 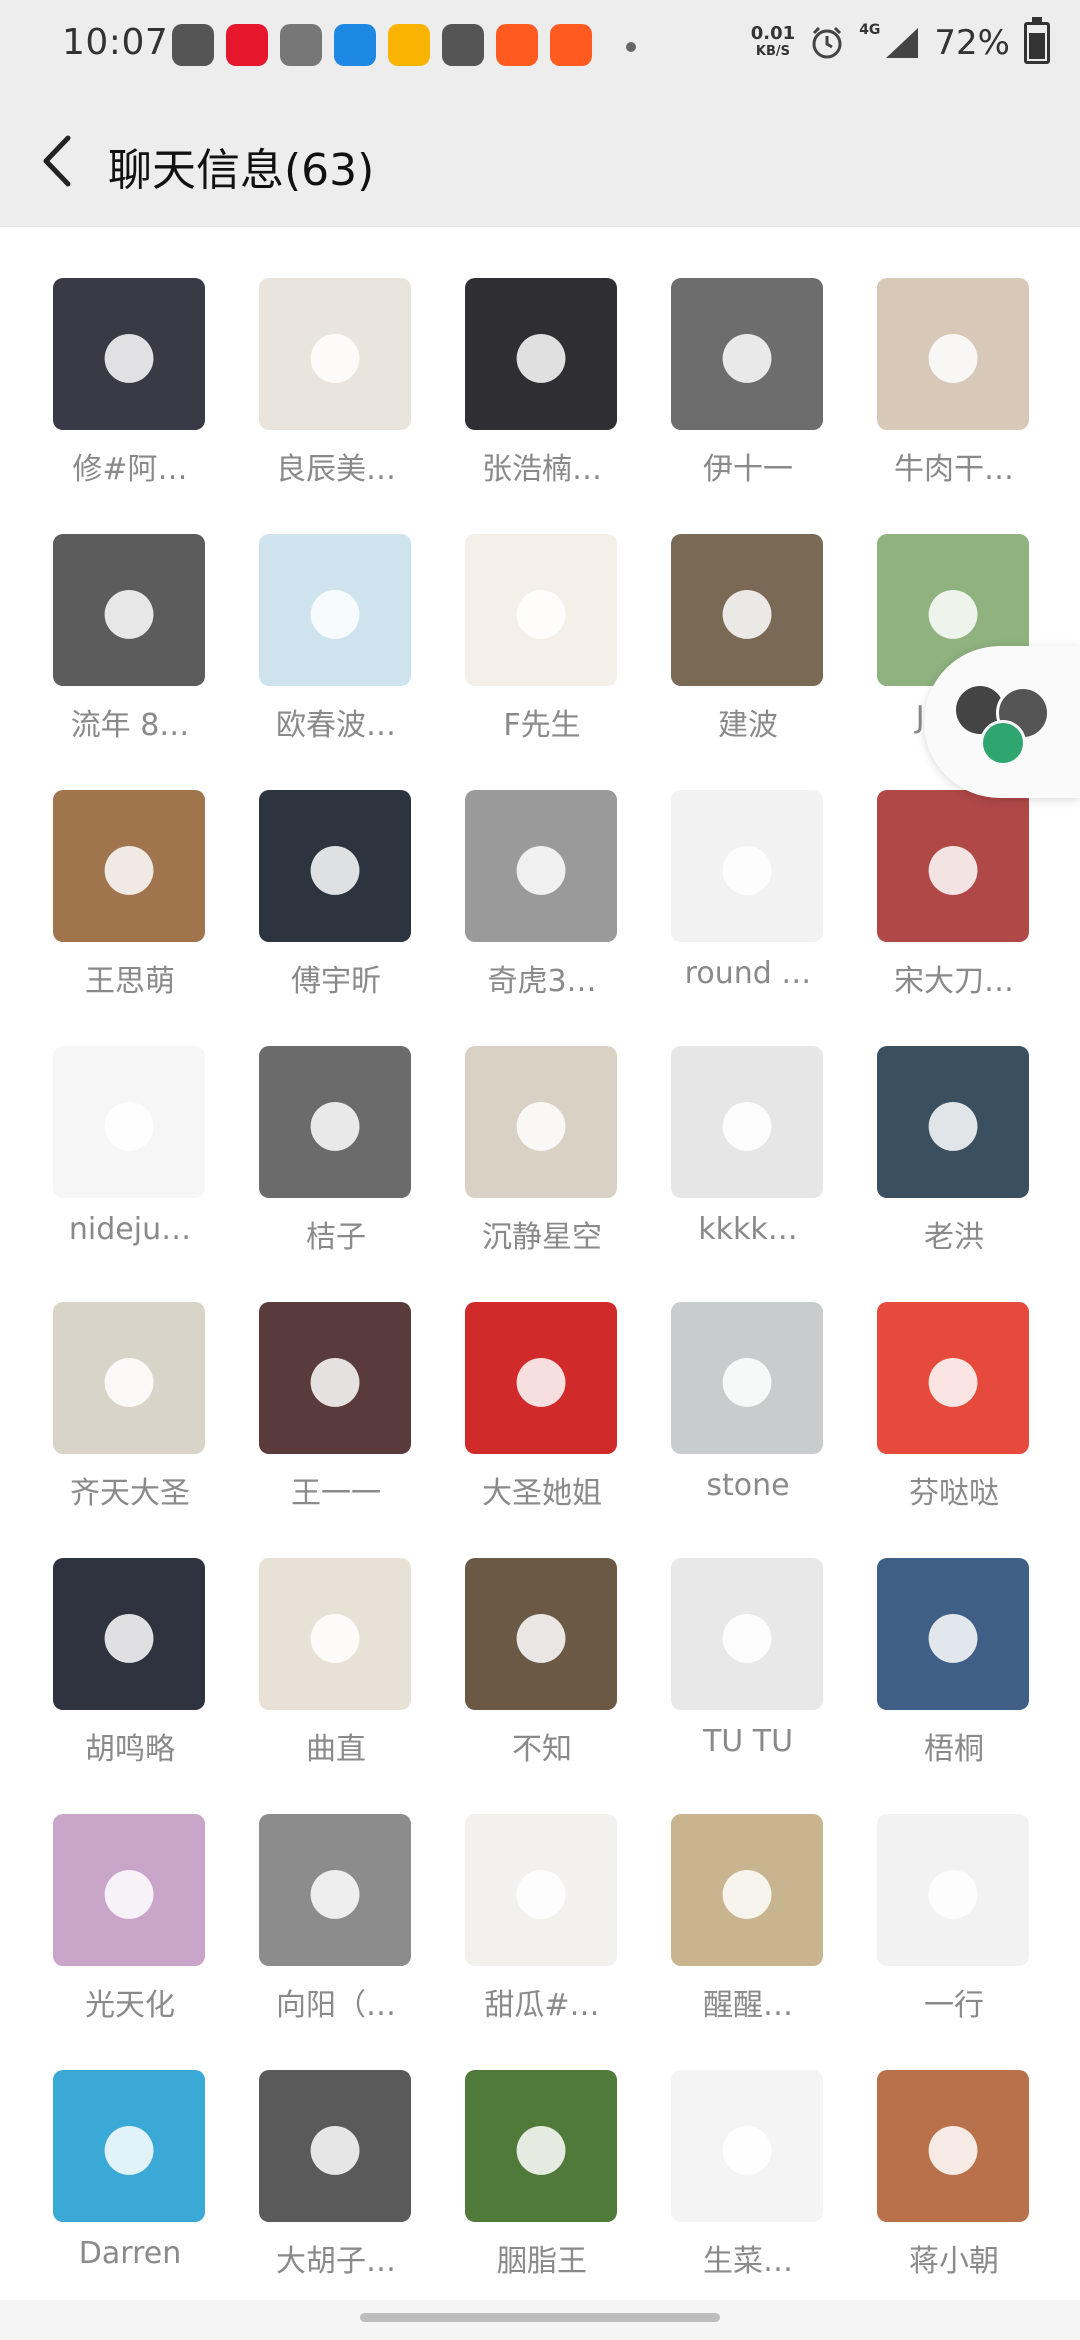 What do you see at coordinates (631, 47) in the screenshot?
I see `more-notifications-dot-icon` at bounding box center [631, 47].